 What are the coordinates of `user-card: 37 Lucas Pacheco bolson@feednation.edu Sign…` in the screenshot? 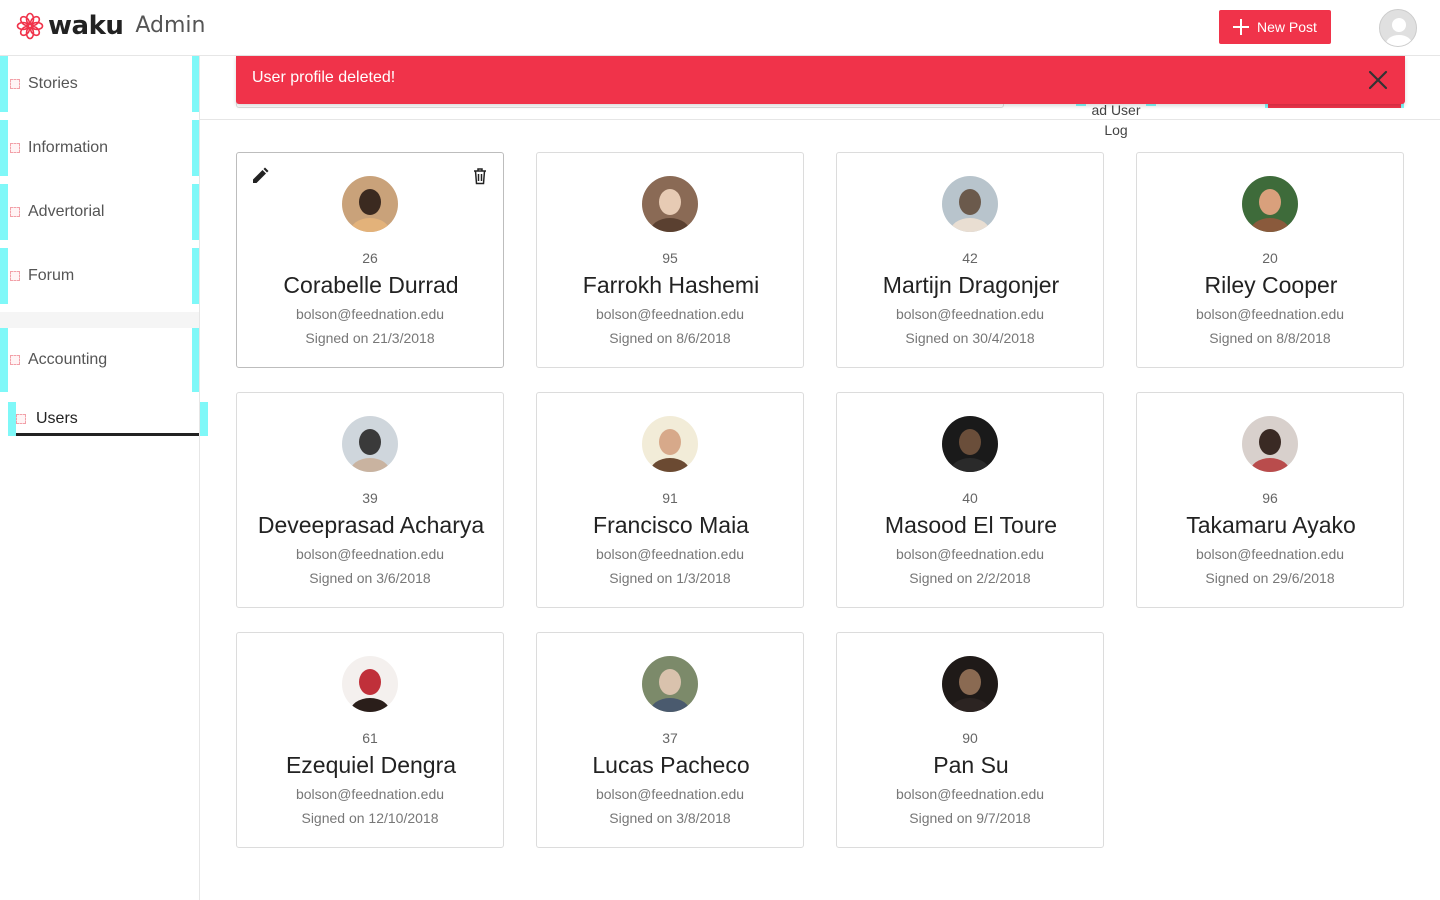 It's located at (670, 740).